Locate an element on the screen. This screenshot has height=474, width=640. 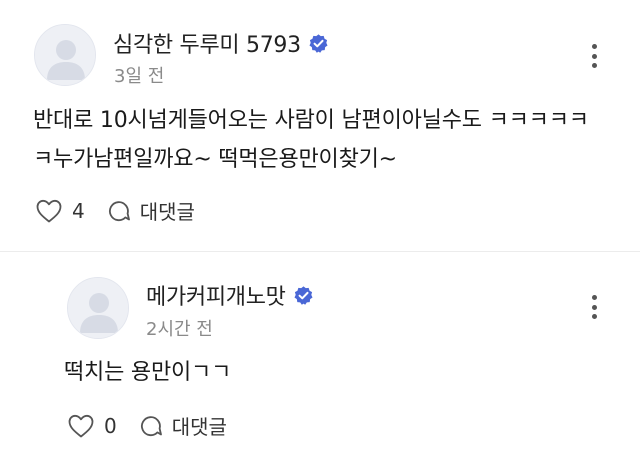
author-name: 심각한 두루미 5793 is located at coordinates (207, 43).